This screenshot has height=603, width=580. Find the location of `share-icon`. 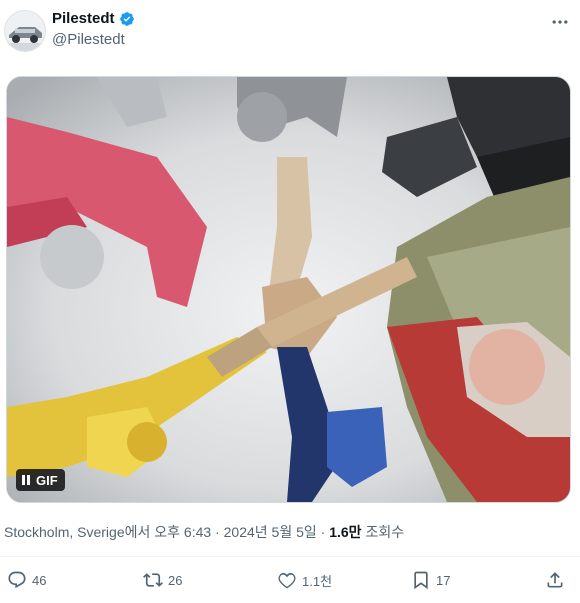

share-icon is located at coordinates (555, 580).